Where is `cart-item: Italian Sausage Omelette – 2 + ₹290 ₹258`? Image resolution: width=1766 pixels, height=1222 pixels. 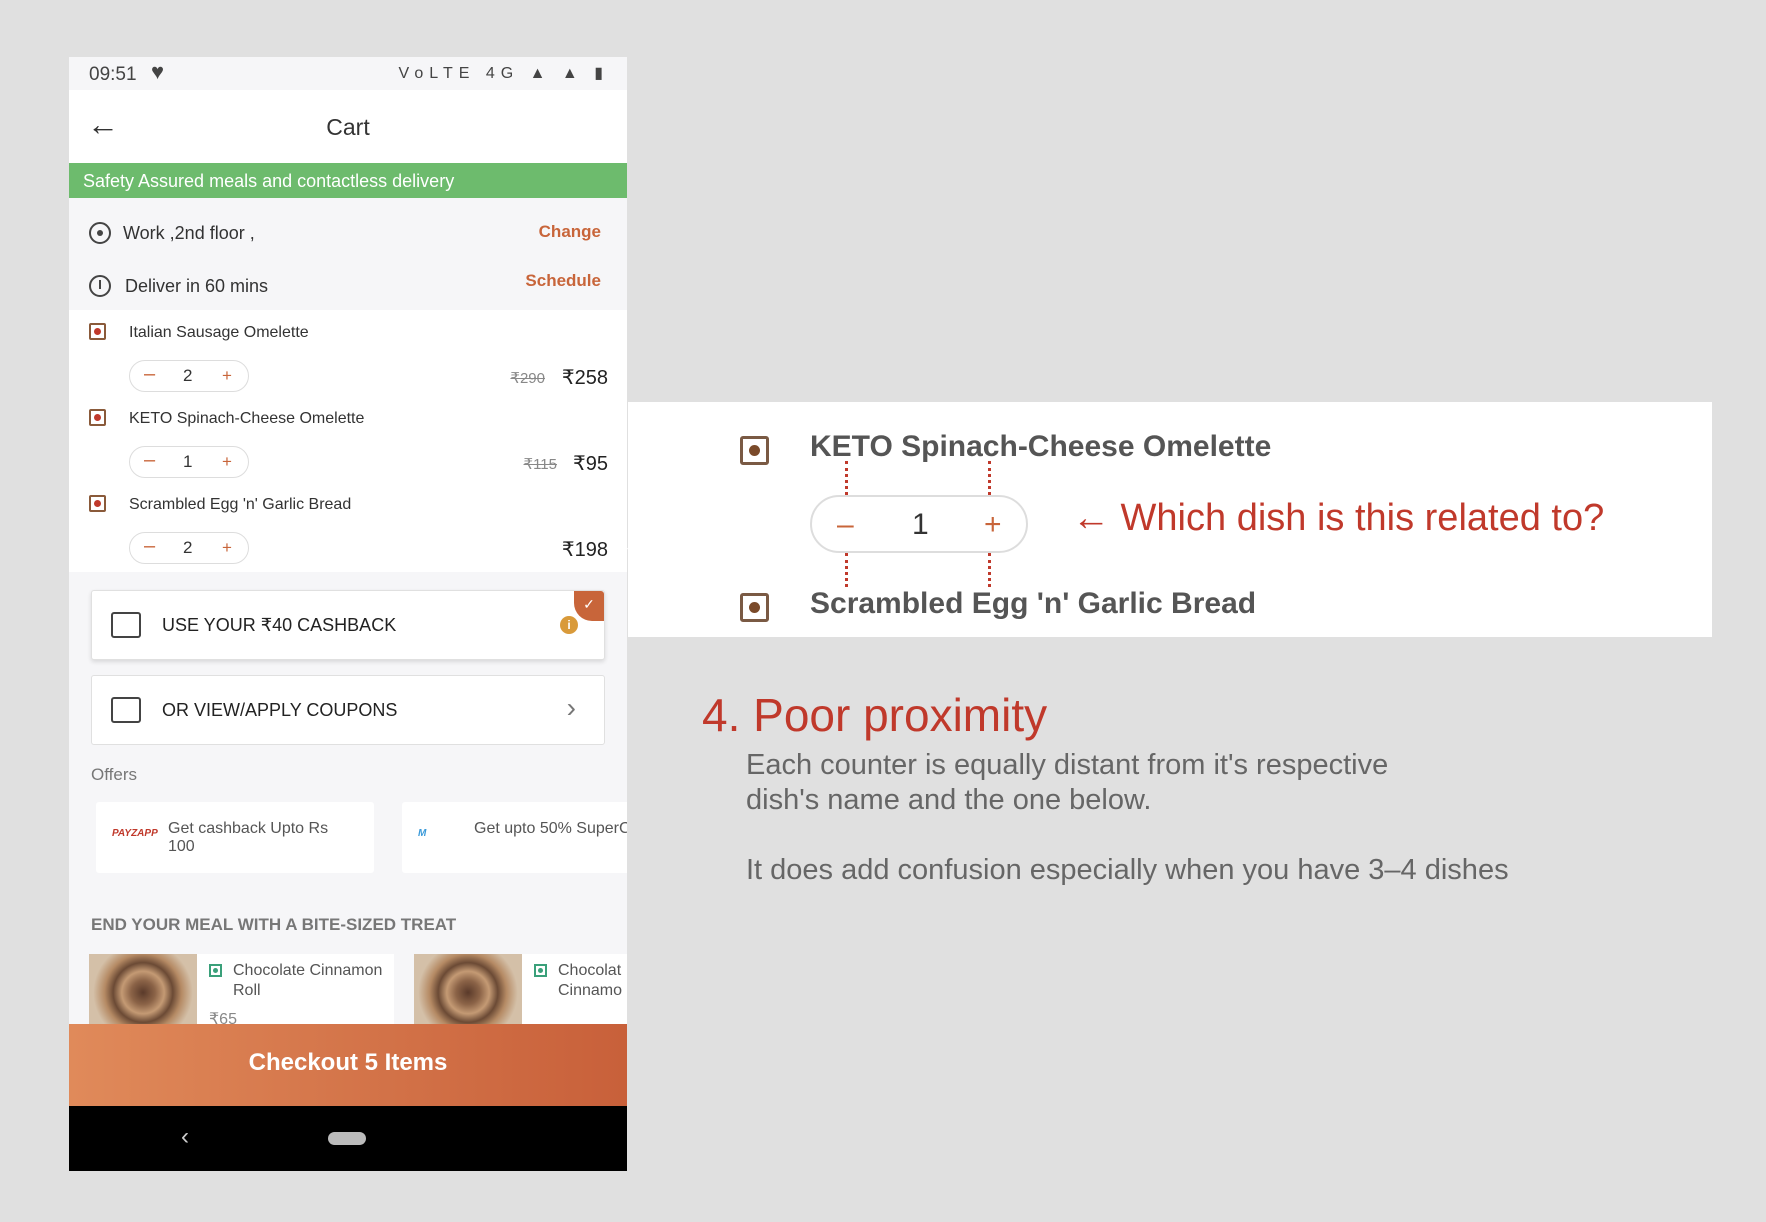 cart-item: Italian Sausage Omelette – 2 + ₹290 ₹258 is located at coordinates (348, 353).